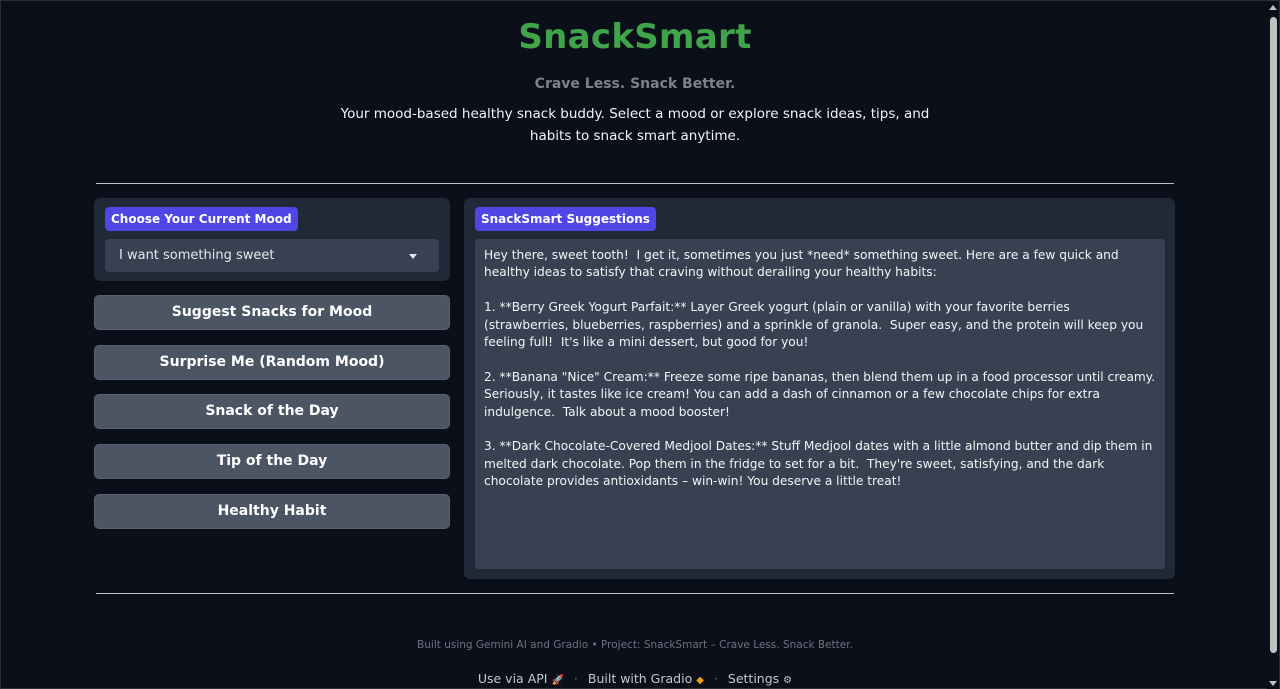 The image size is (1280, 689). I want to click on scrollbar, so click(1273, 345).